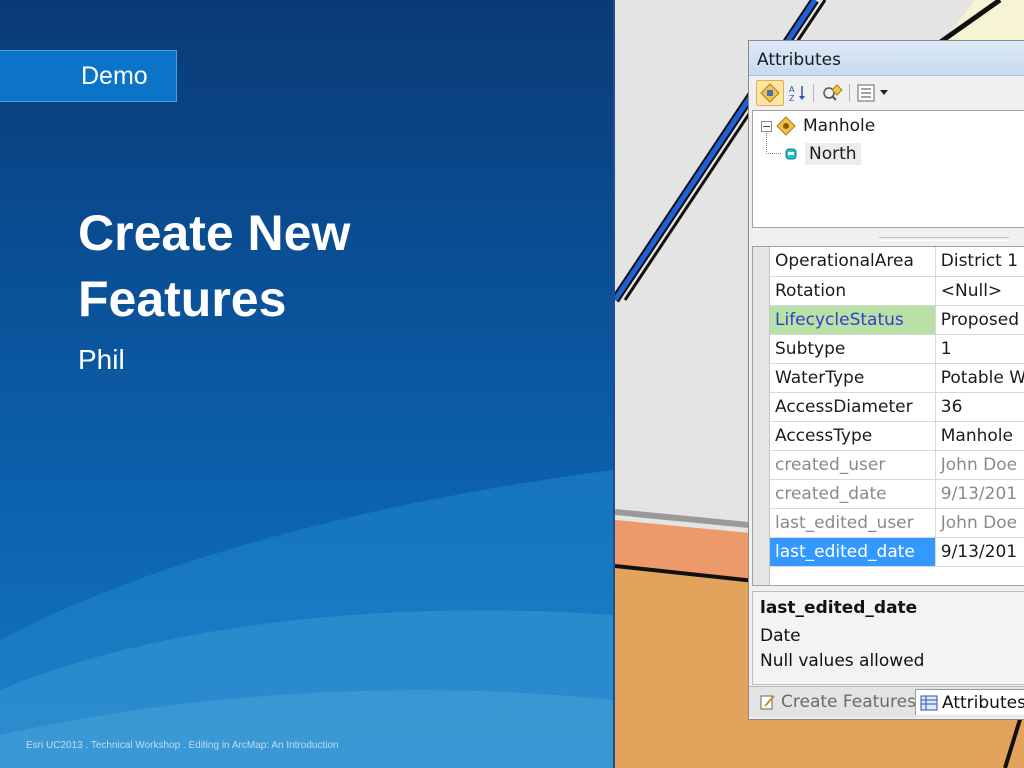  I want to click on attribute-row: LifecycleStatus Proposed, so click(897, 320).